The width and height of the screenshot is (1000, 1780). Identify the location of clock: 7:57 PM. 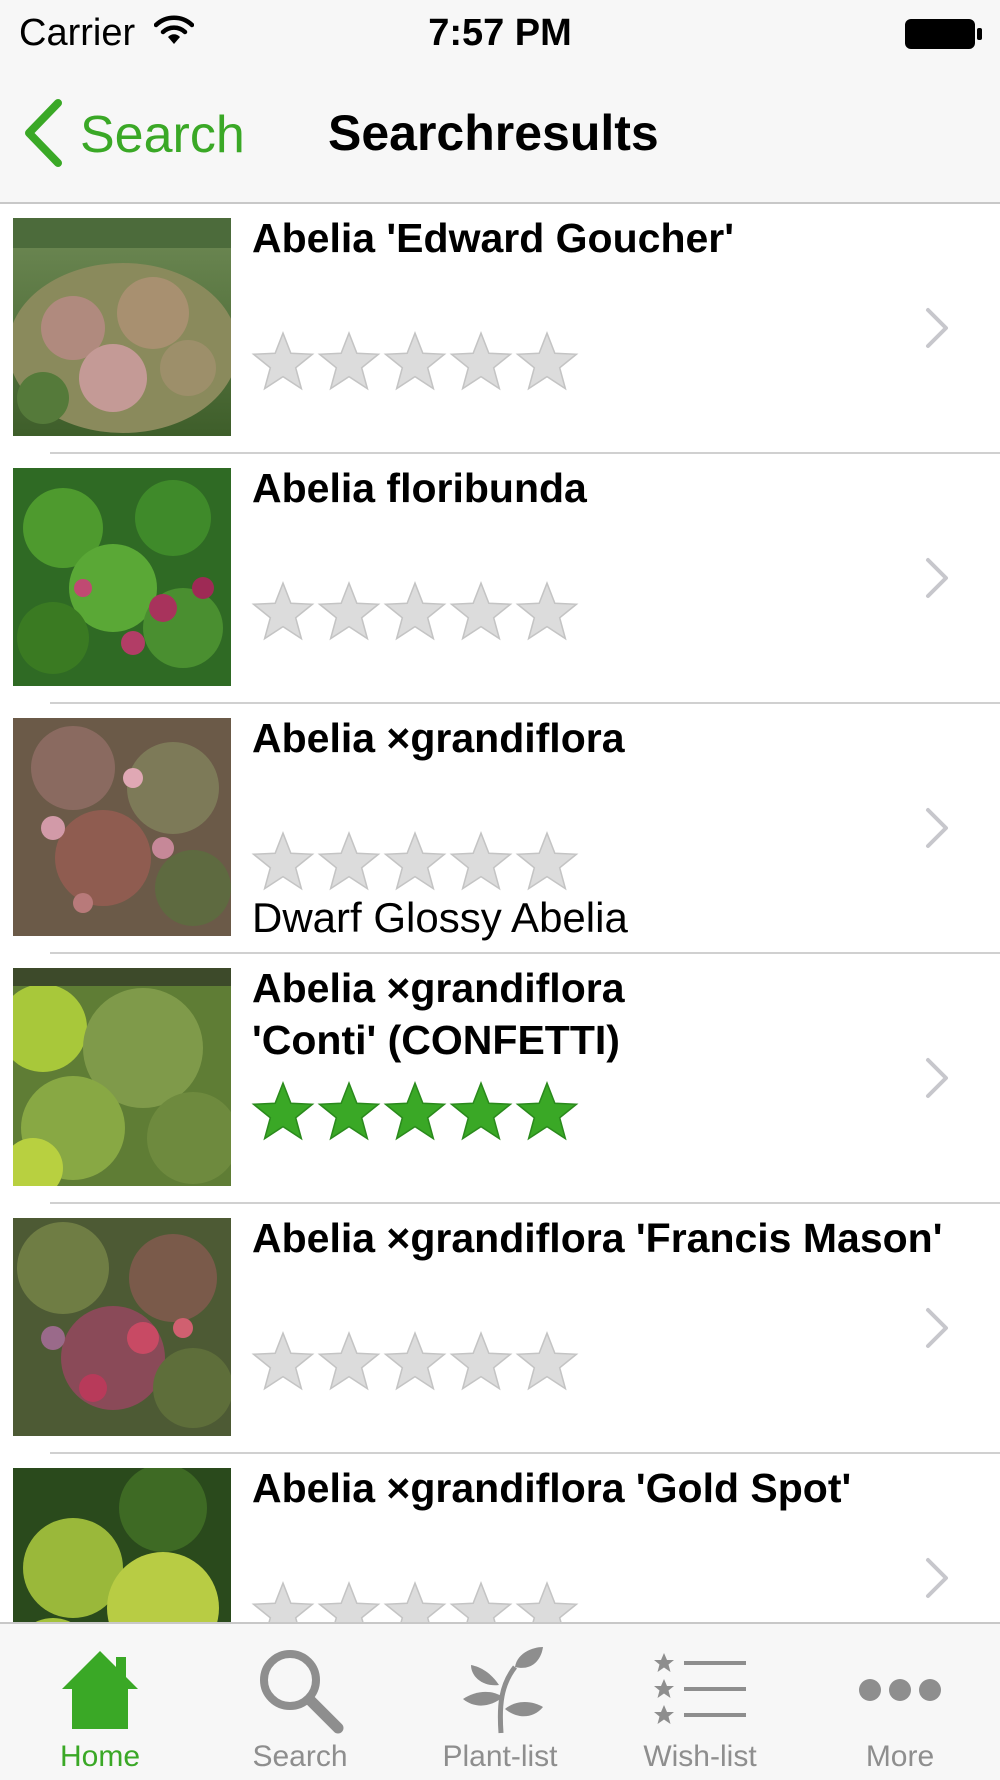
(500, 33).